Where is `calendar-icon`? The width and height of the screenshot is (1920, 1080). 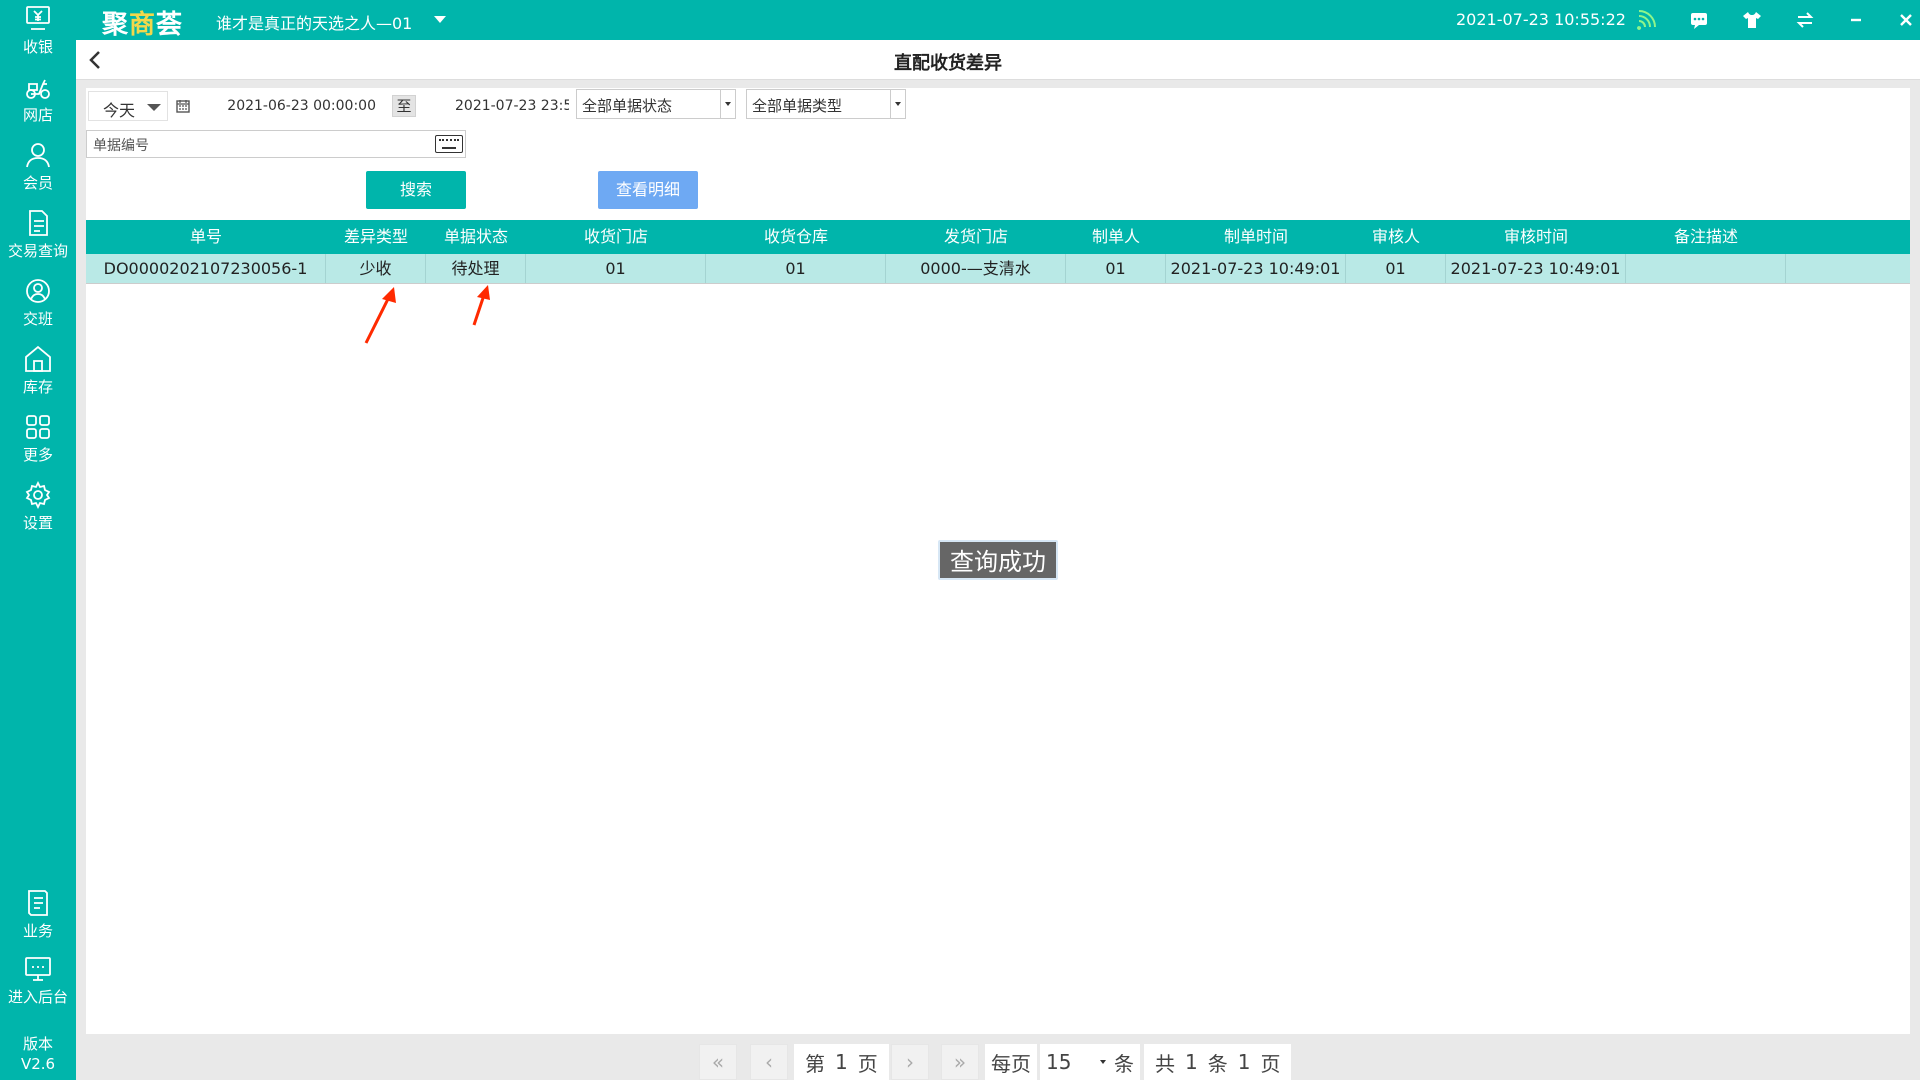 calendar-icon is located at coordinates (183, 106).